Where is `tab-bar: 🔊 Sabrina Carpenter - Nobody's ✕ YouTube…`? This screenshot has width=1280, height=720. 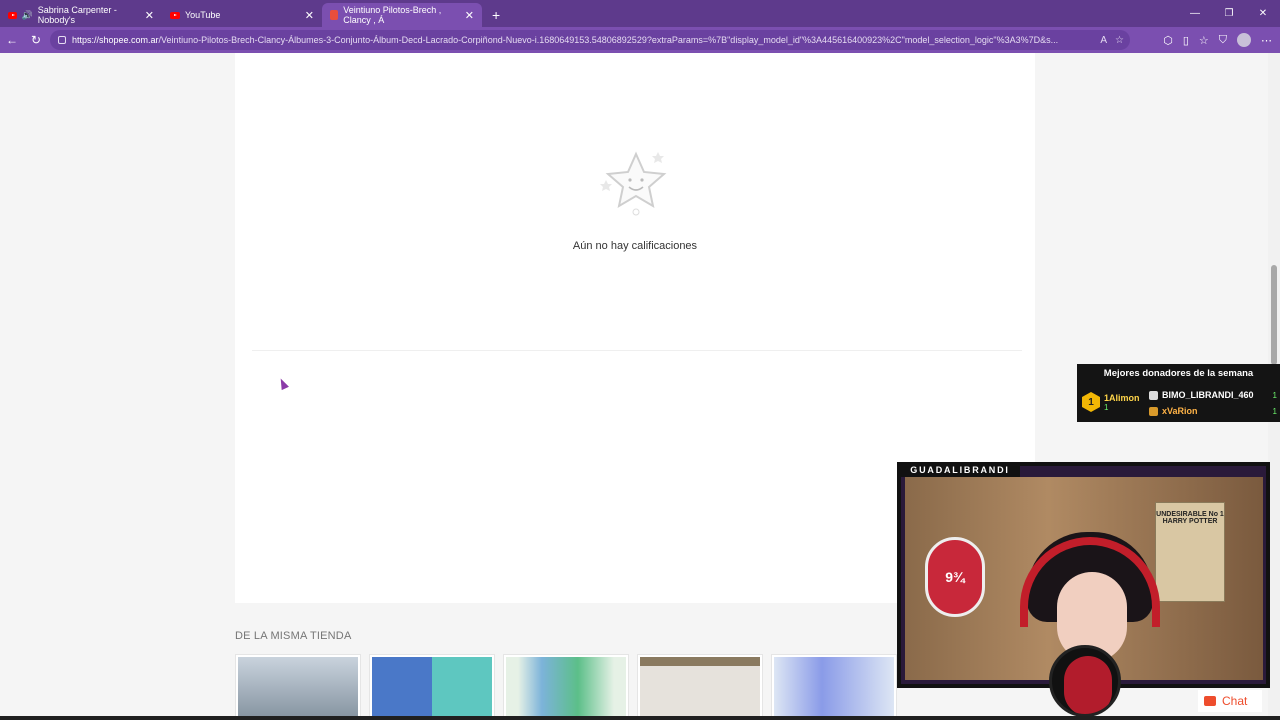
tab-bar: 🔊 Sabrina Carpenter - Nobody's ✕ YouTube… is located at coordinates (640, 13).